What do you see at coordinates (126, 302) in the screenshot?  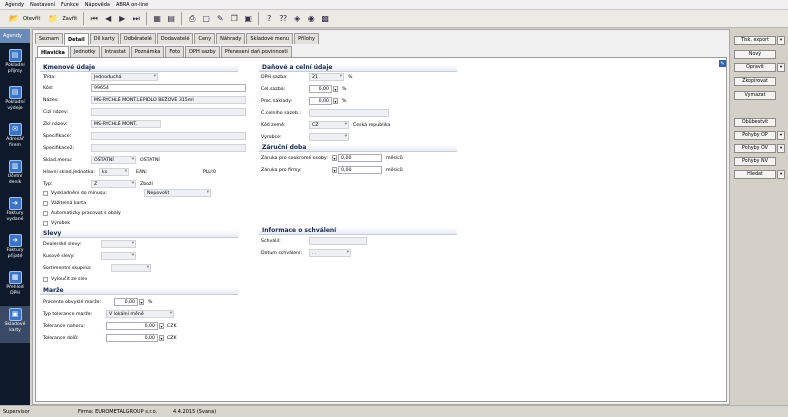 I see `procento-marze-field: 0,00` at bounding box center [126, 302].